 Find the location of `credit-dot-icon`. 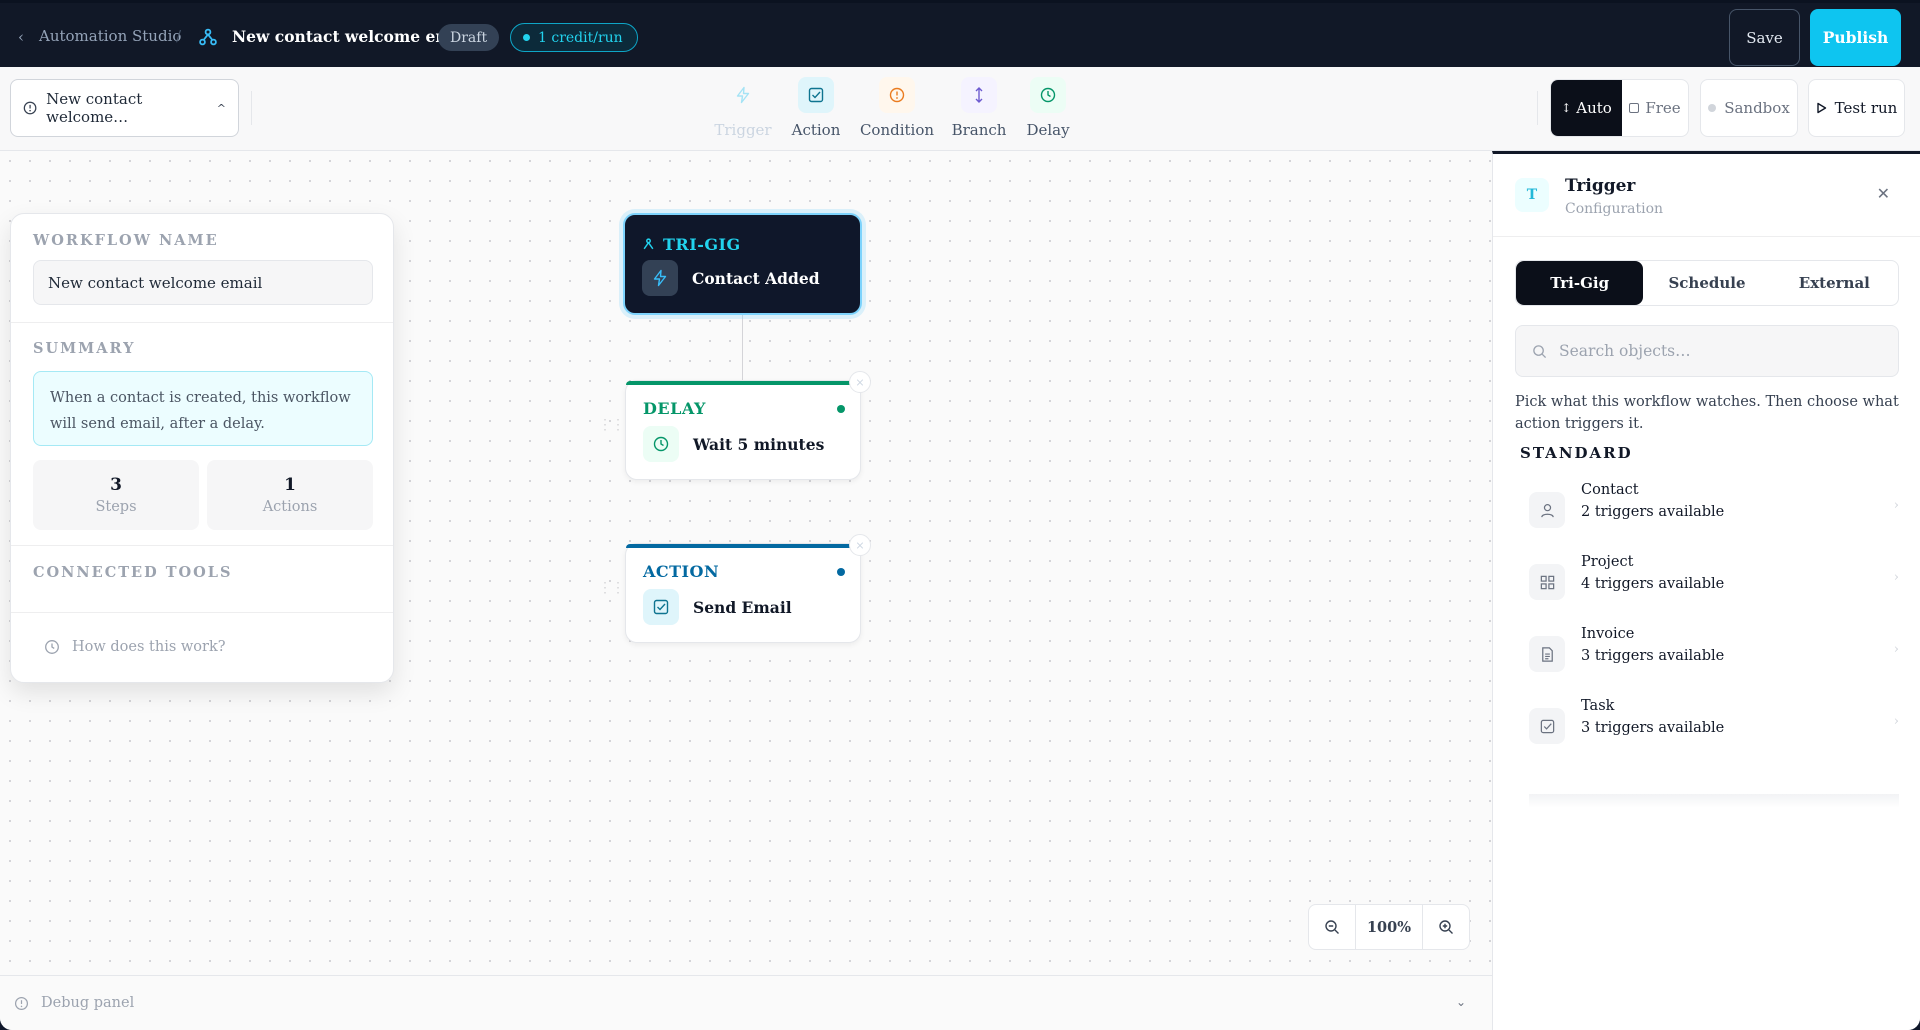

credit-dot-icon is located at coordinates (526, 37).